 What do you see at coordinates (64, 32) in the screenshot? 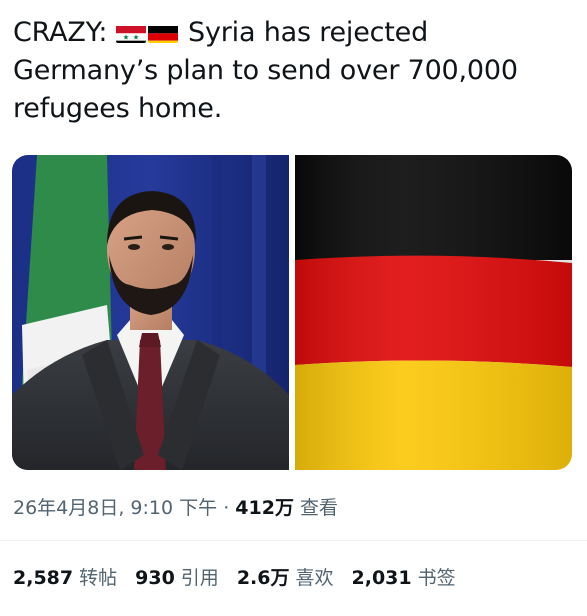
I see `post-text-prefix: CRAZY:` at bounding box center [64, 32].